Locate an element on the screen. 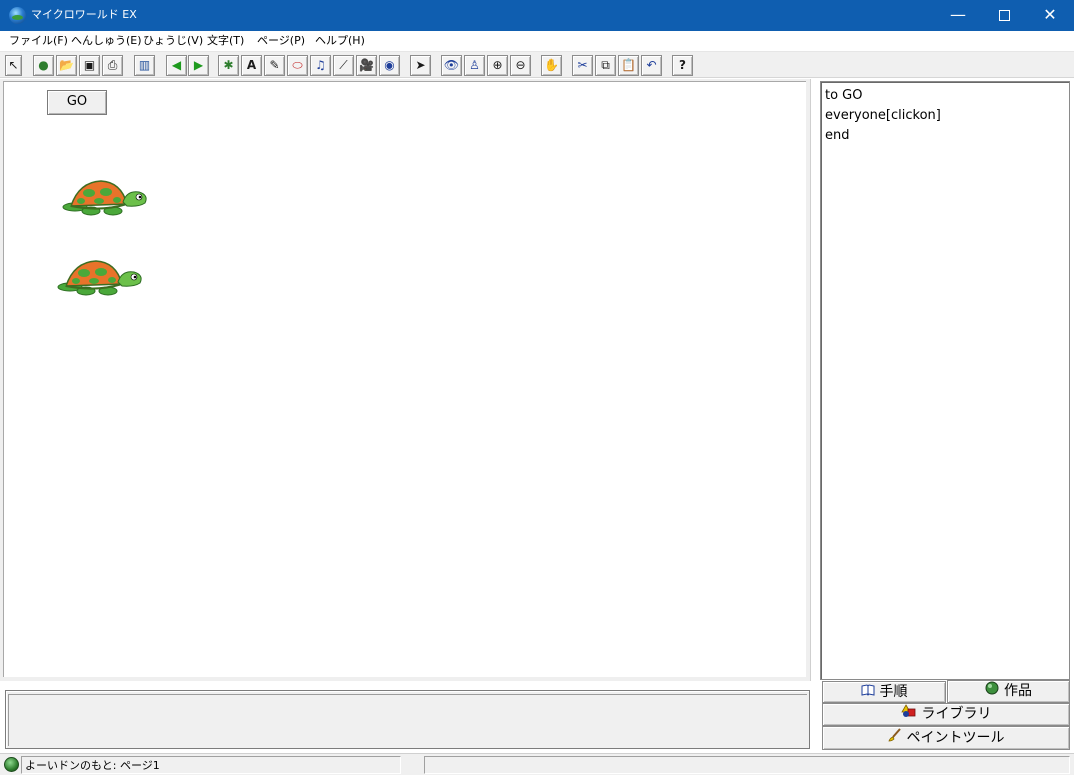 This screenshot has height=775, width=1074. shapes-icon is located at coordinates (908, 714).